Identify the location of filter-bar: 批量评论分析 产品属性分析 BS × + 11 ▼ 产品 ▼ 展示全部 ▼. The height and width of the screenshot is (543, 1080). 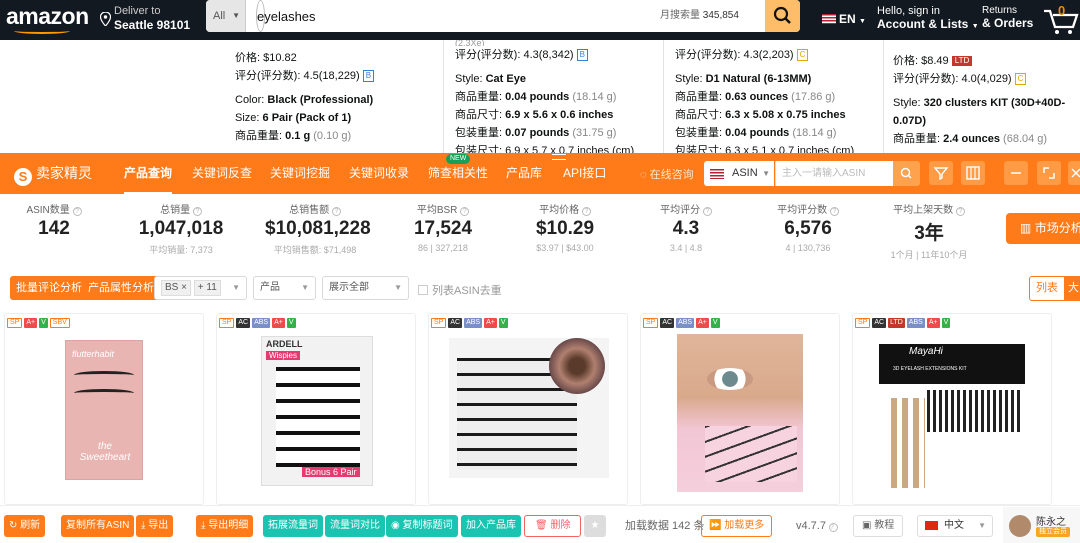
(540, 288).